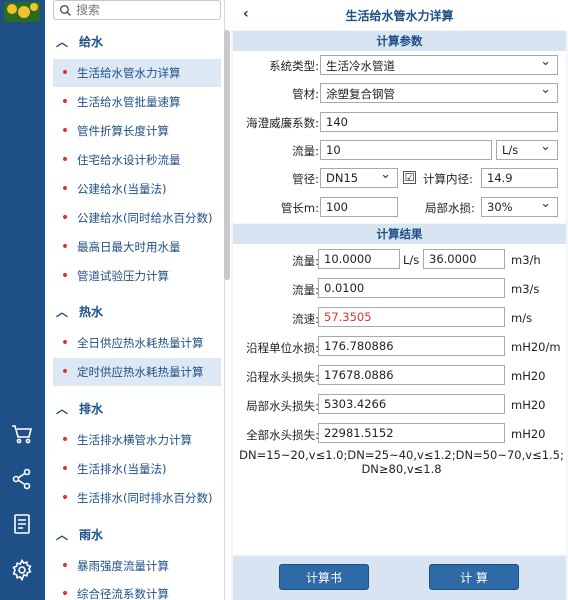 The image size is (568, 600). I want to click on result-flow2-label: 流量:, so click(305, 290).